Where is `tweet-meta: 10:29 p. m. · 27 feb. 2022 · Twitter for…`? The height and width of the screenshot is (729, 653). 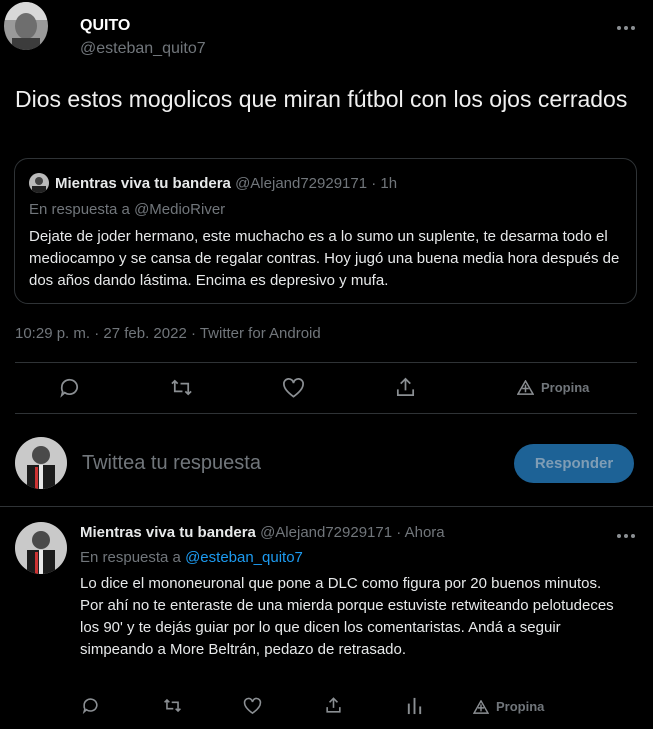
tweet-meta: 10:29 p. m. · 27 feb. 2022 · Twitter for… is located at coordinates (168, 333).